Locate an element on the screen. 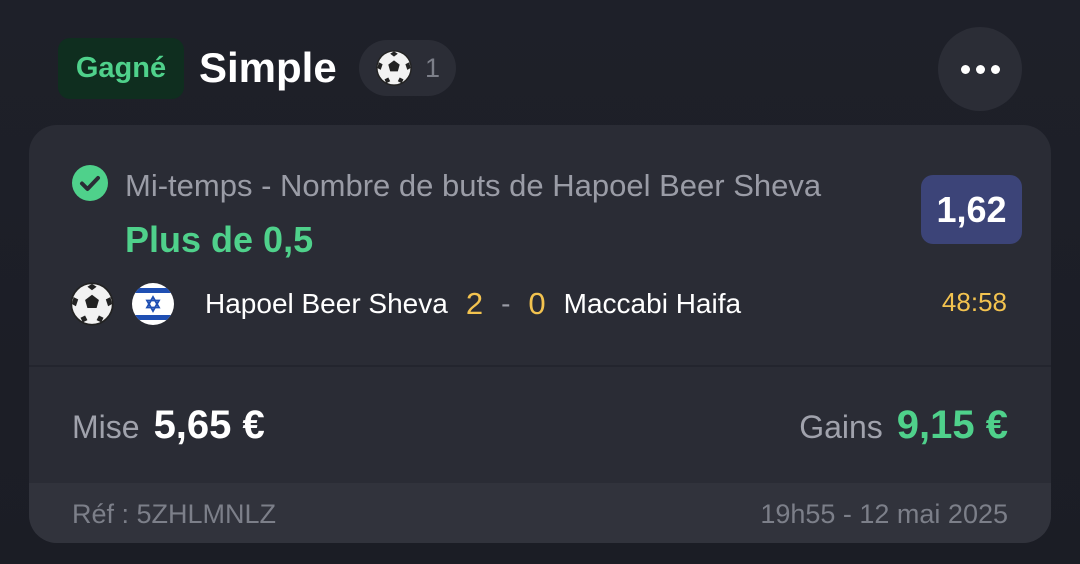 The image size is (1080, 564). selection-name: Plus de 0,5 is located at coordinates (219, 239).